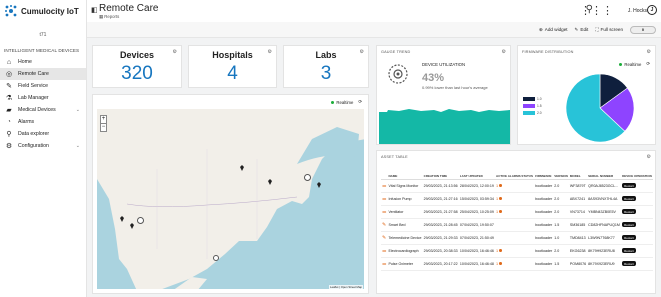 This screenshot has height=297, width=661. I want to click on sidebar-item-alarms: ◔ Alarms, so click(43, 122).